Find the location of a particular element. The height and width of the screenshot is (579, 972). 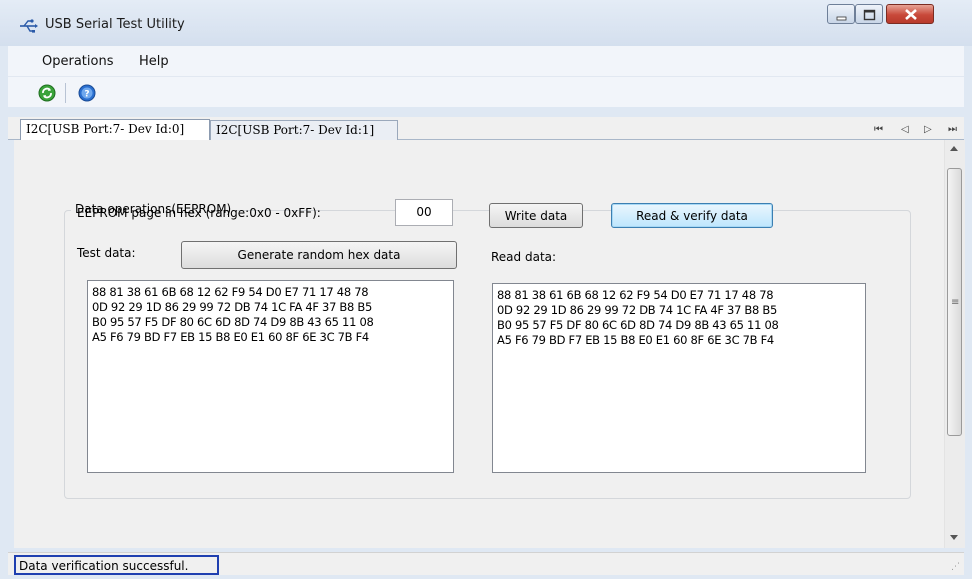

write-data-button: Write data is located at coordinates (536, 215).